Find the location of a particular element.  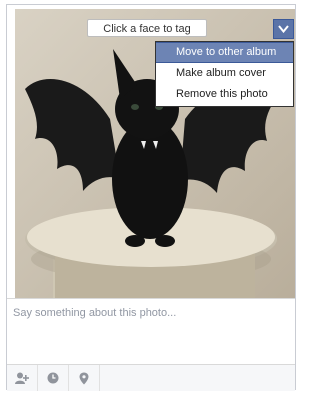

add-date-button is located at coordinates (53, 378).